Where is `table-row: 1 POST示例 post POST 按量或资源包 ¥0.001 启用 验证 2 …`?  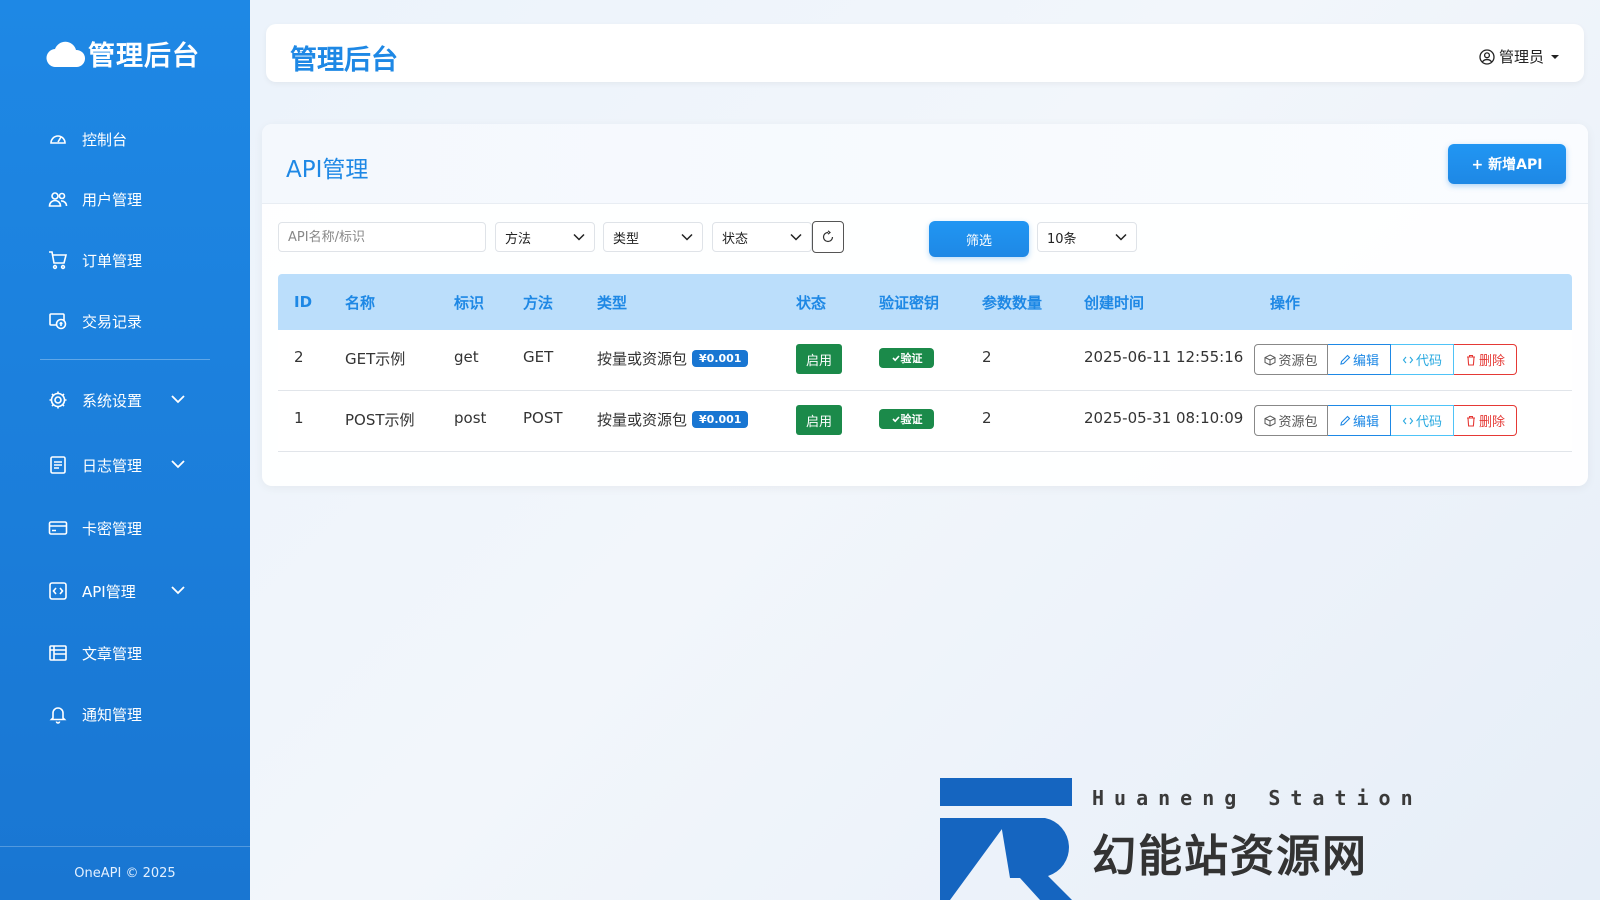 table-row: 1 POST示例 post POST 按量或资源包 ¥0.001 启用 验证 2 … is located at coordinates (925, 421).